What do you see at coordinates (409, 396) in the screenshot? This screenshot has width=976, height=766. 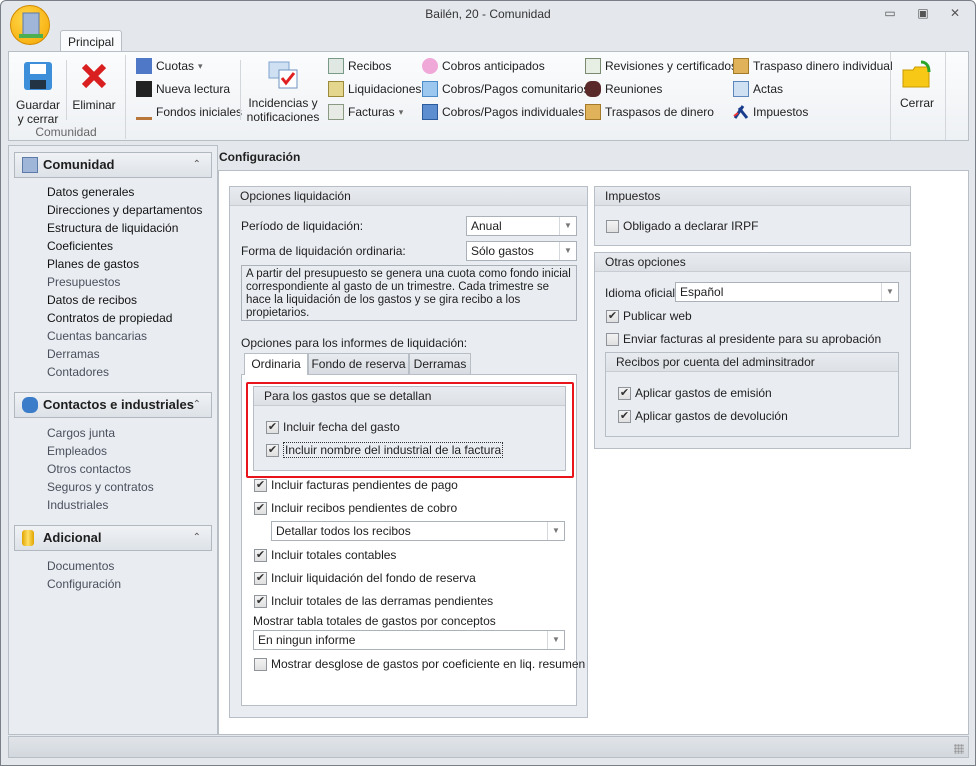 I see `group-title: Para los gastos que se detallan` at bounding box center [409, 396].